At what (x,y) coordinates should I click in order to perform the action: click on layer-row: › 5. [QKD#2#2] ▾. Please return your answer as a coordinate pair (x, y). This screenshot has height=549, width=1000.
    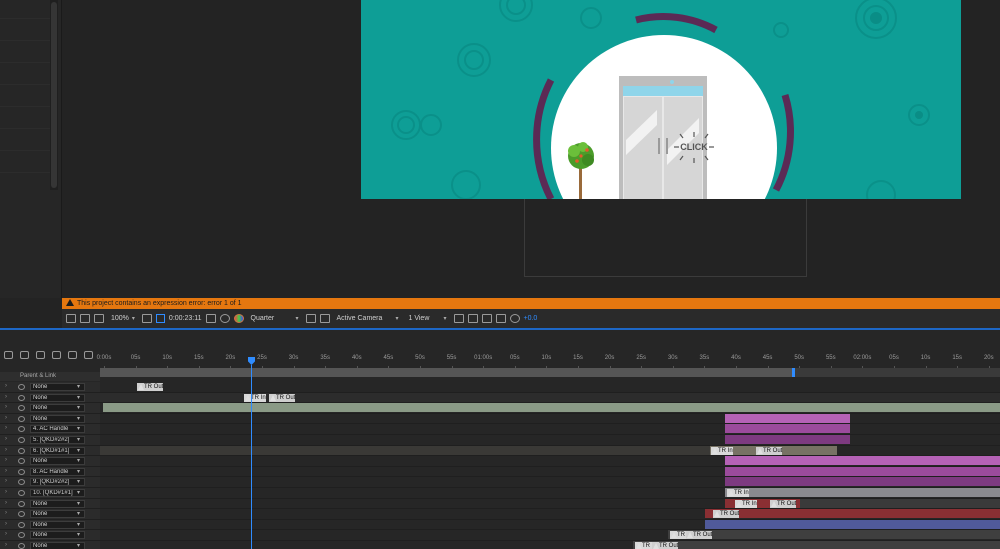
    Looking at the image, I should click on (500, 440).